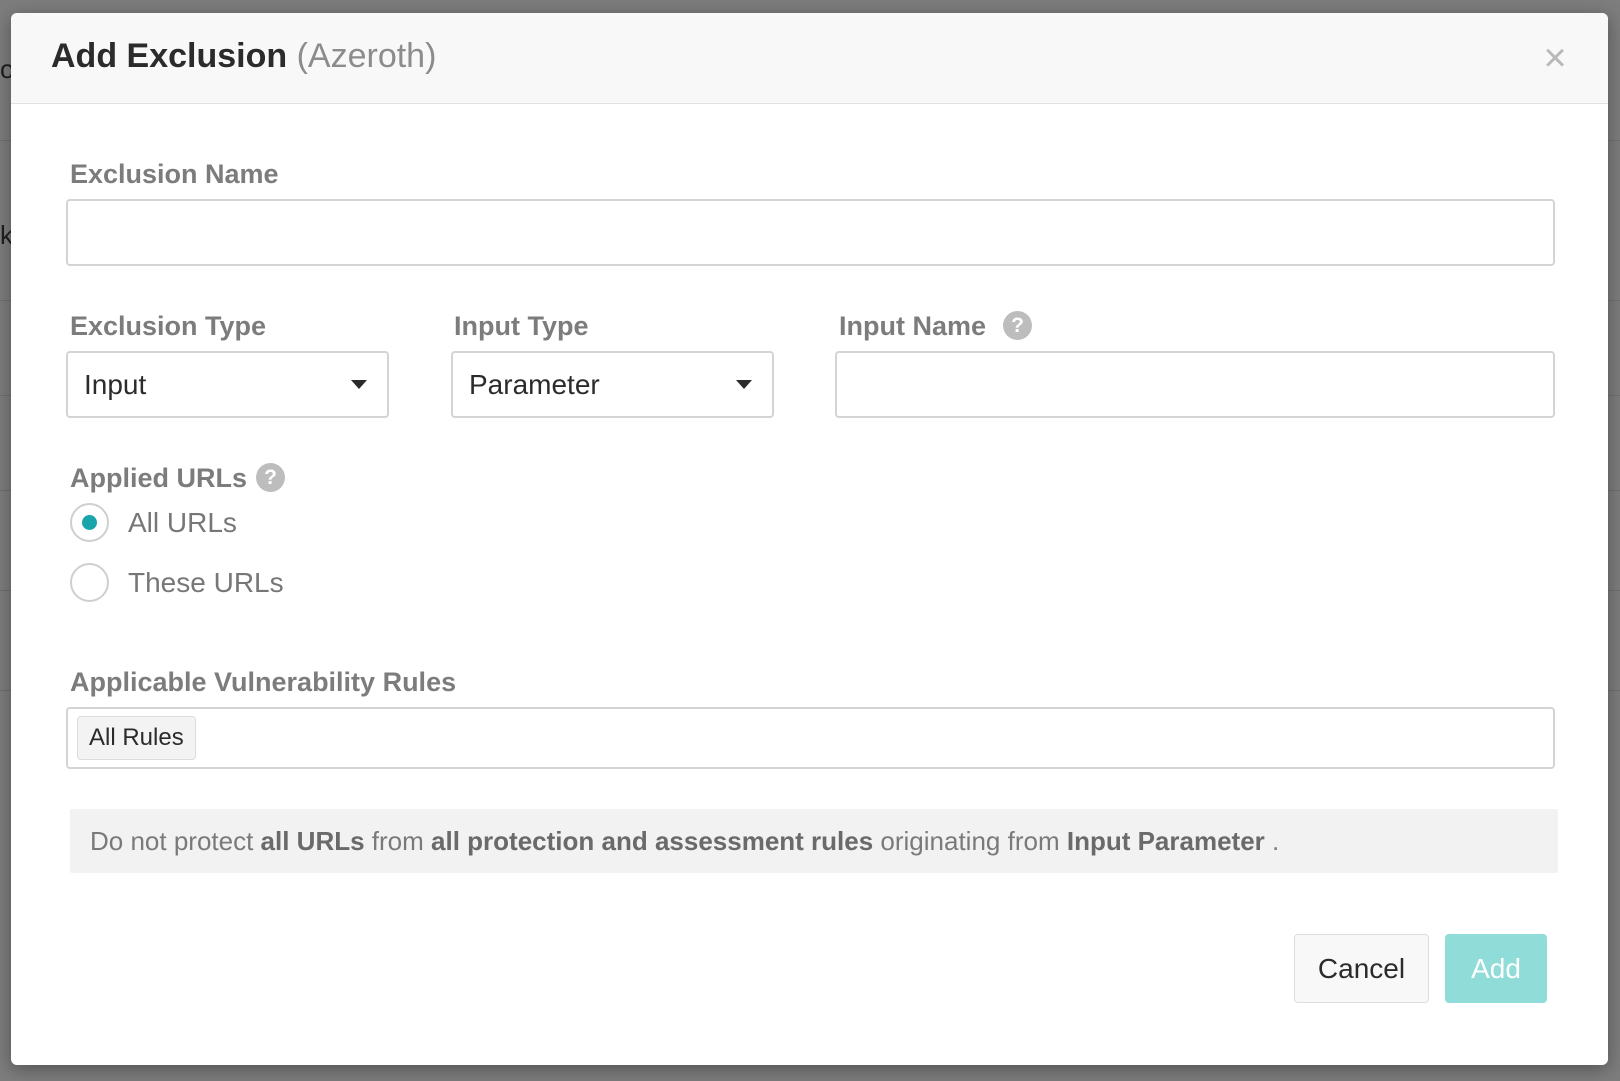  I want to click on exclusion-name-input, so click(810, 232).